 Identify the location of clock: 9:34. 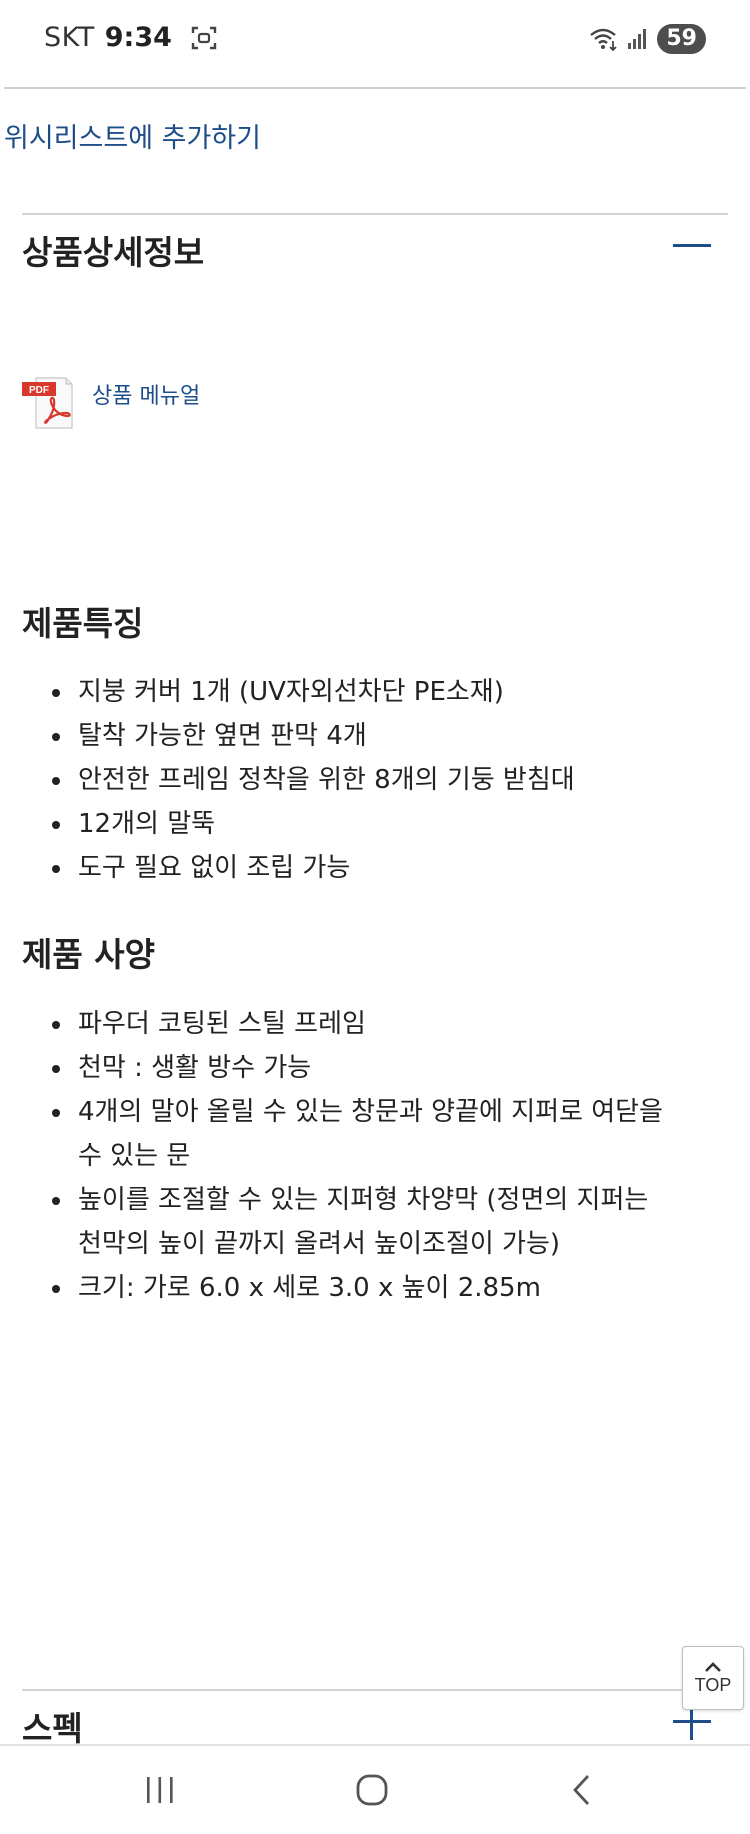
(138, 37).